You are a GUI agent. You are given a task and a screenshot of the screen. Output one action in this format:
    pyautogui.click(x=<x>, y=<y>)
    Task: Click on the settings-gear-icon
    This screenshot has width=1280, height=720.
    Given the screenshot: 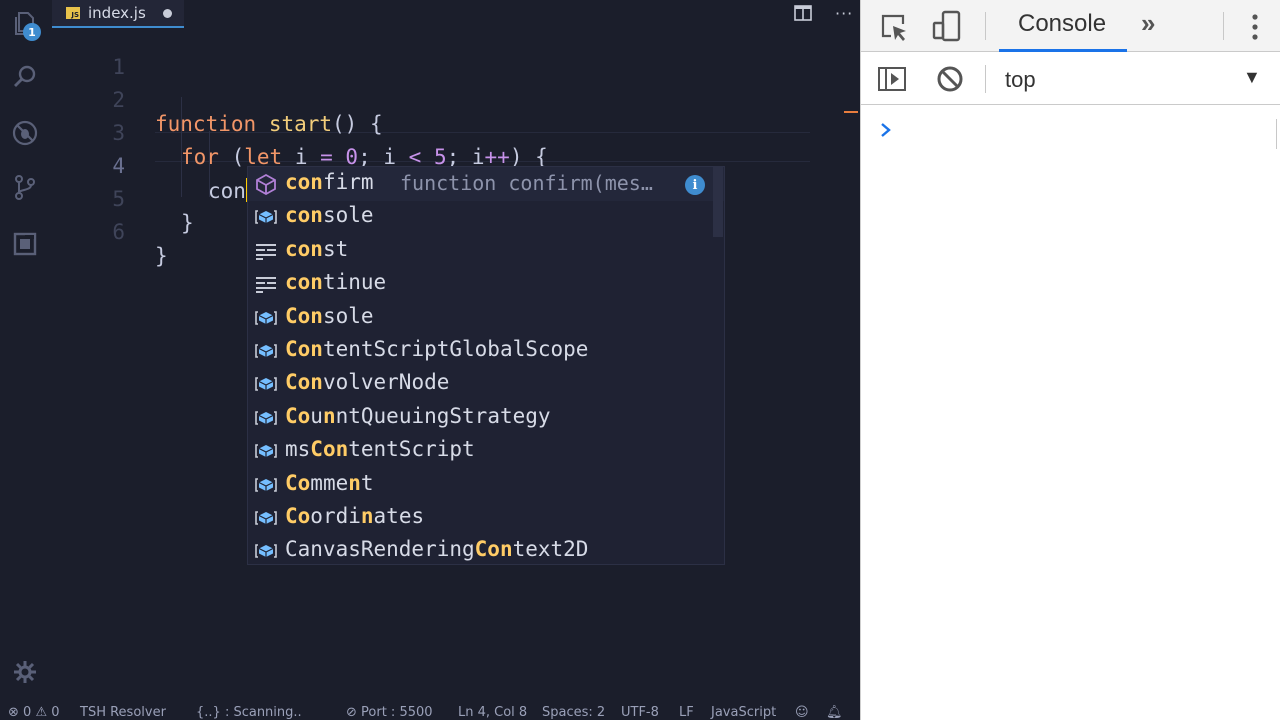 What is the action you would take?
    pyautogui.click(x=25, y=672)
    